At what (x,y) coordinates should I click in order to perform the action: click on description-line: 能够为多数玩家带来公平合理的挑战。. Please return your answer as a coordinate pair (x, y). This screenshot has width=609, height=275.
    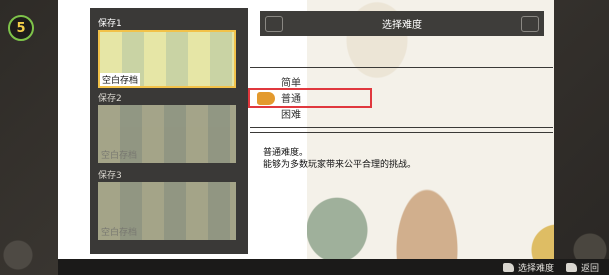
    Looking at the image, I should click on (340, 165).